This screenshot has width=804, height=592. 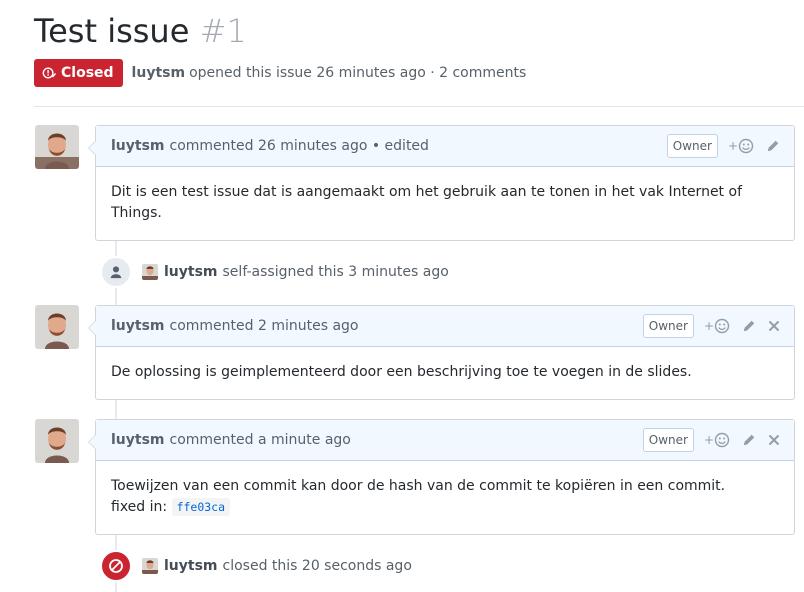 I want to click on commit-sha-link: ffe03ca, so click(x=201, y=507).